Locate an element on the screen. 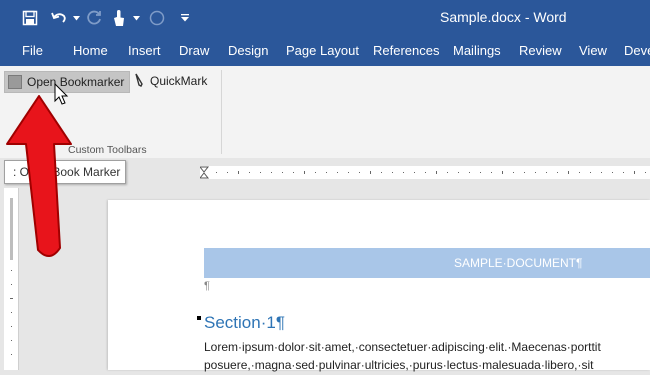 The height and width of the screenshot is (375, 650). save-icon is located at coordinates (30, 18).